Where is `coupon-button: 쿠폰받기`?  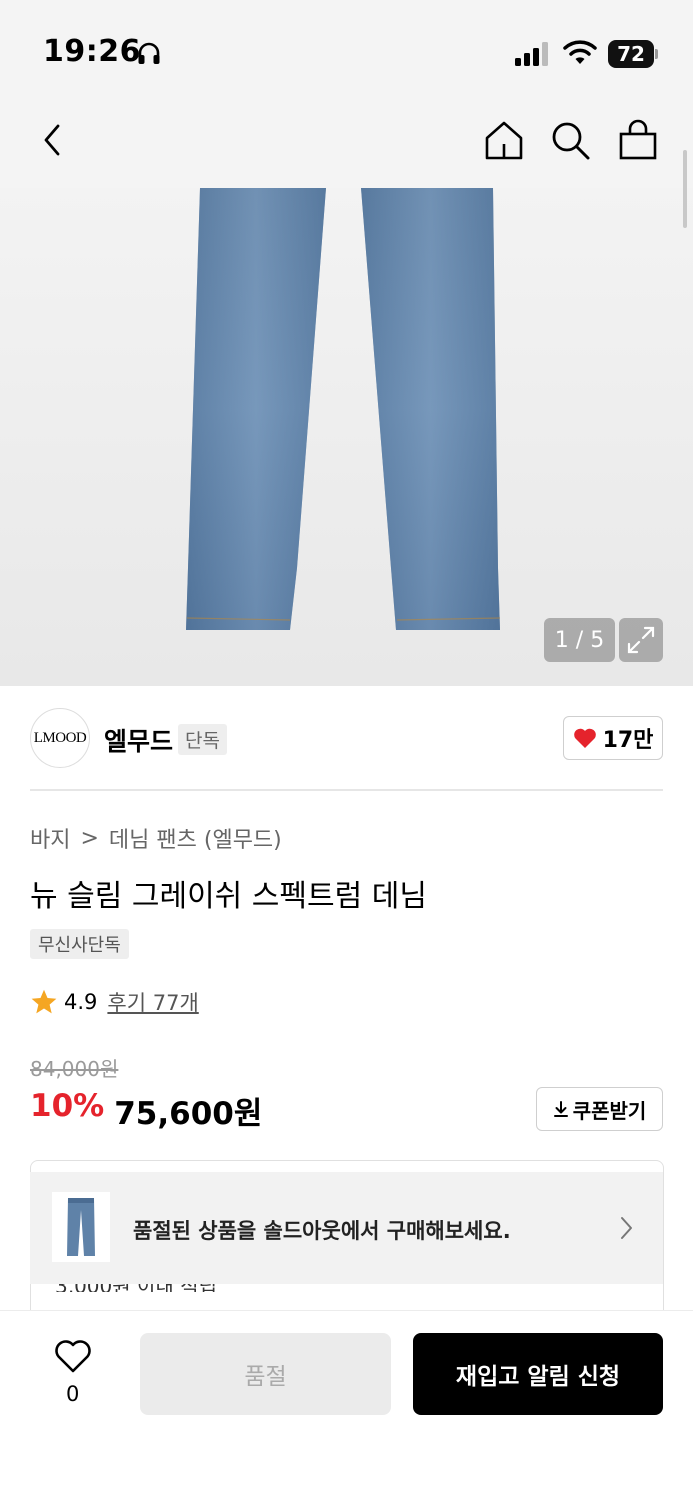 coupon-button: 쿠폰받기 is located at coordinates (599, 1109).